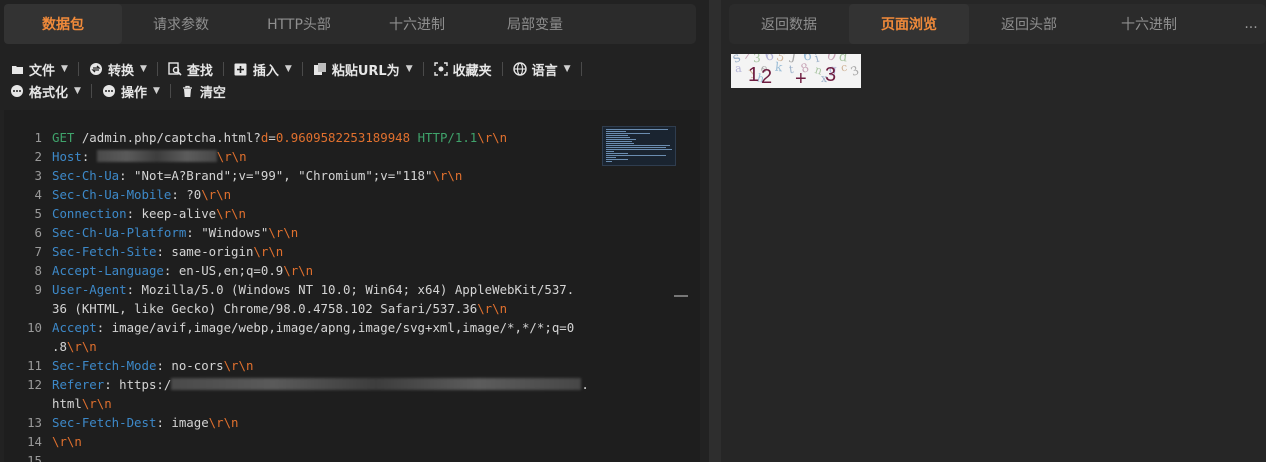 Image resolution: width=1266 pixels, height=462 pixels. I want to click on tab-request-params: 请求参数, so click(181, 24).